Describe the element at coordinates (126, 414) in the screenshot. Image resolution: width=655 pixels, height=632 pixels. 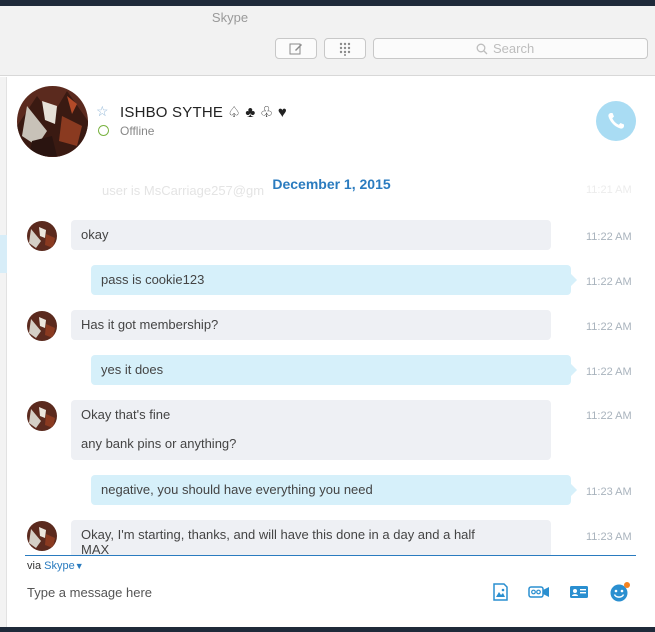
I see `message-text: Okay that's fine` at that location.